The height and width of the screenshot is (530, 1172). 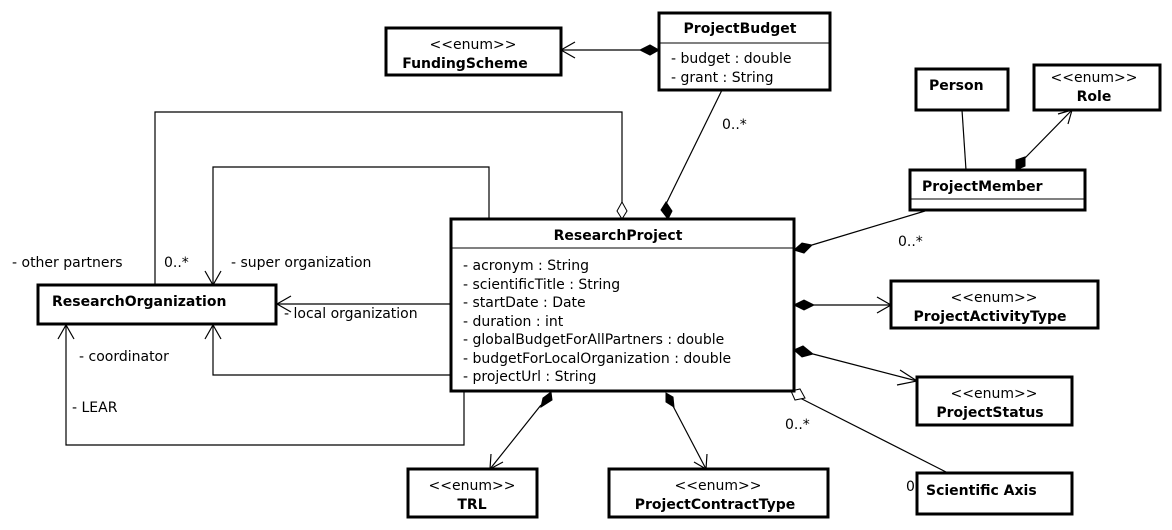 What do you see at coordinates (691, 154) in the screenshot?
I see `budget-project-composition` at bounding box center [691, 154].